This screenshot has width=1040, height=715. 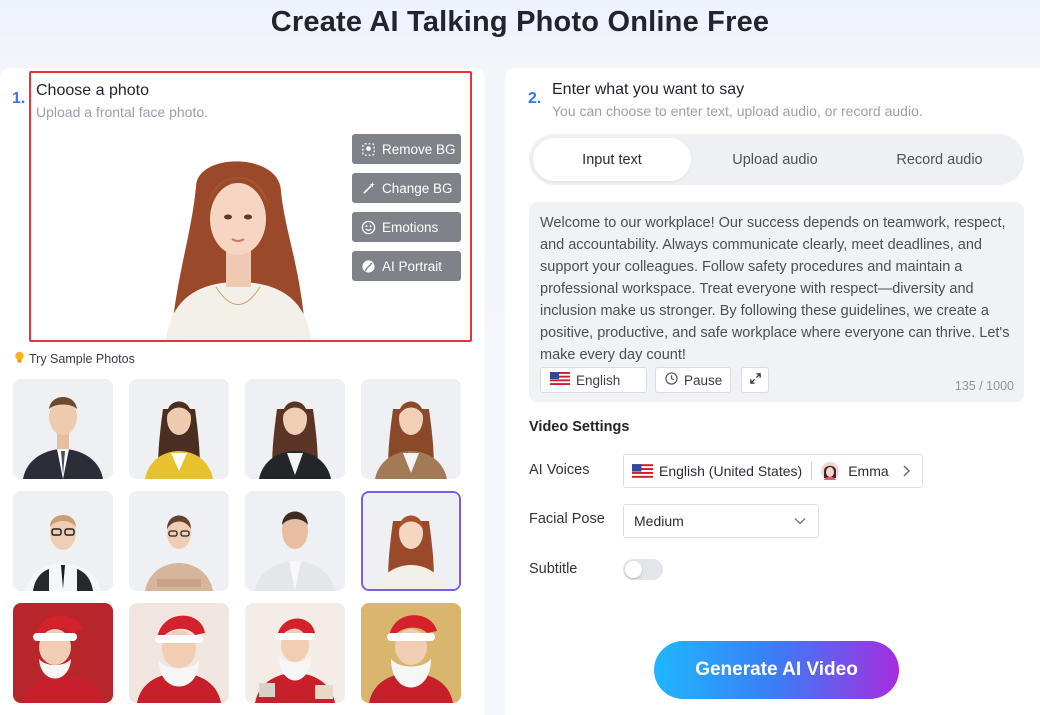 What do you see at coordinates (368, 188) in the screenshot?
I see `magic-wand-icon` at bounding box center [368, 188].